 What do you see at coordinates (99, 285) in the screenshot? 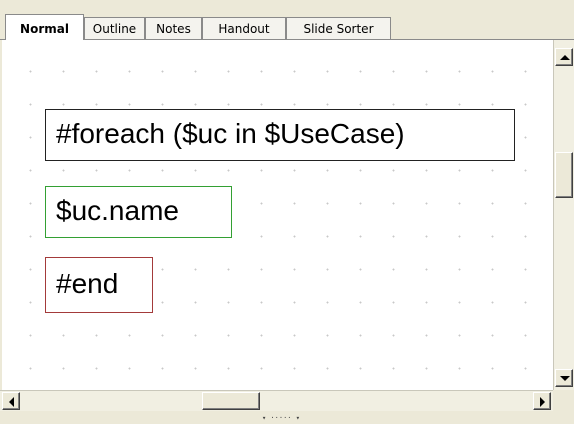
I see `end-text-box: #end` at bounding box center [99, 285].